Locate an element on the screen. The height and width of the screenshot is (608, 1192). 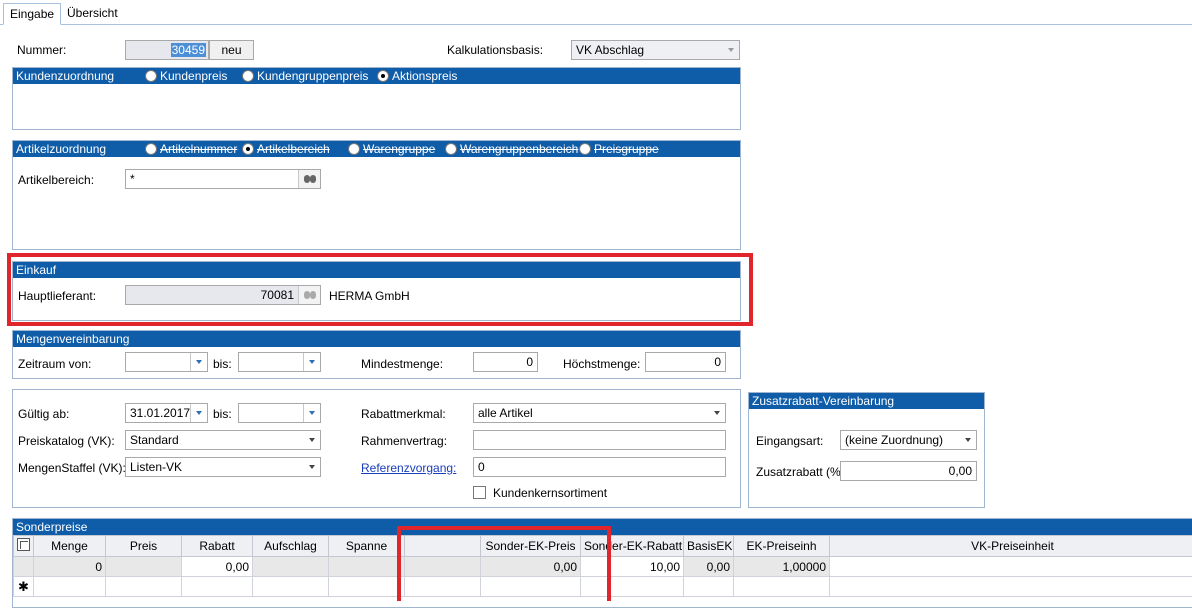
zeitraum-von-date is located at coordinates (166, 362).